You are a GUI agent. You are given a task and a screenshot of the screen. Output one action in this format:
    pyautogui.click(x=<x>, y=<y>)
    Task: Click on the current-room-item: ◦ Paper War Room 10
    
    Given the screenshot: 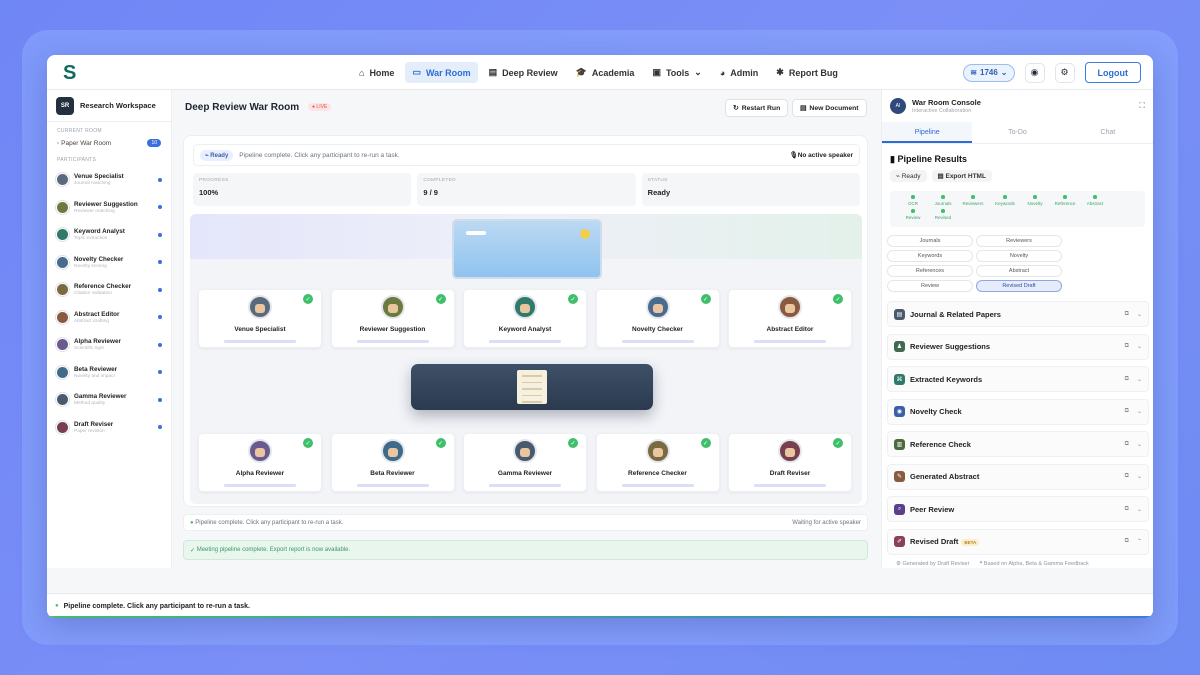 What is the action you would take?
    pyautogui.click(x=109, y=143)
    